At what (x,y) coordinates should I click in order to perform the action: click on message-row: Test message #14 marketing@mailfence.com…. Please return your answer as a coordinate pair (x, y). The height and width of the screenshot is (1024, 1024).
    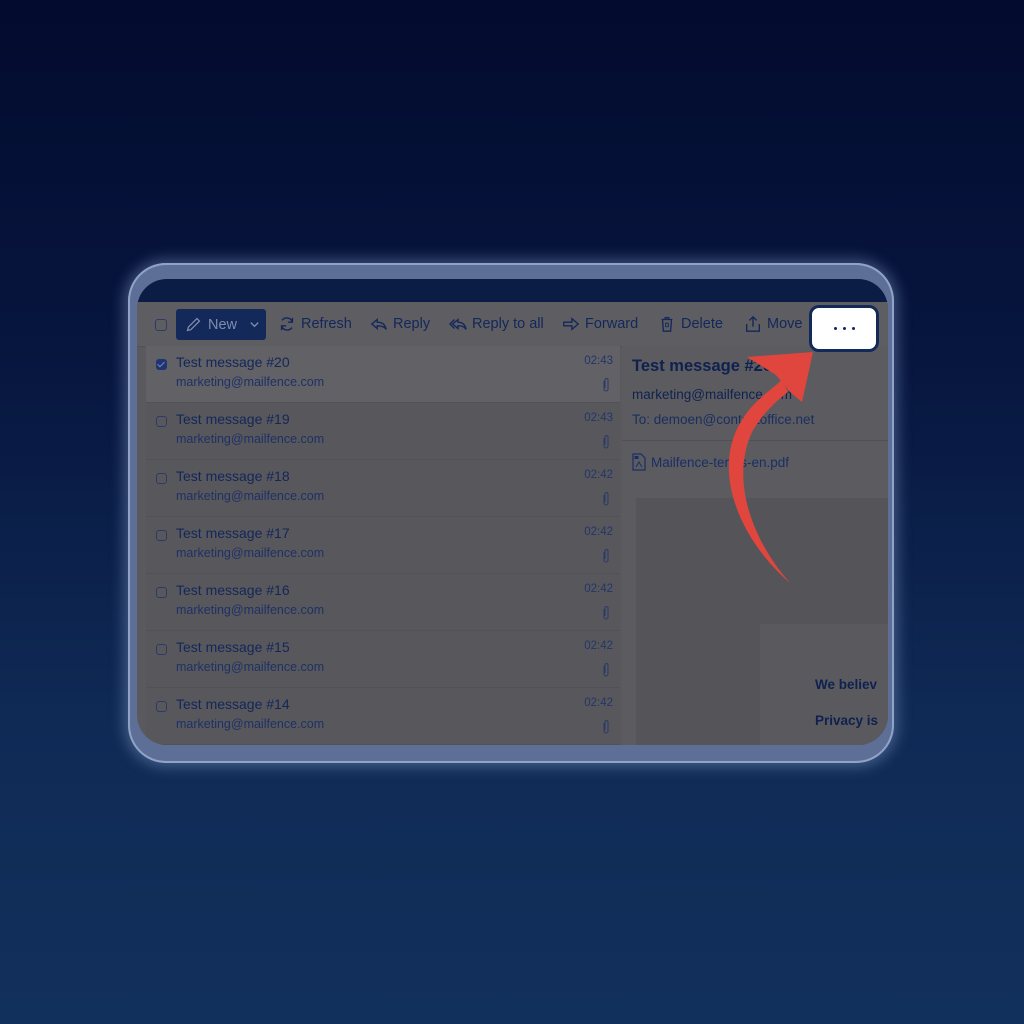
    Looking at the image, I should click on (383, 716).